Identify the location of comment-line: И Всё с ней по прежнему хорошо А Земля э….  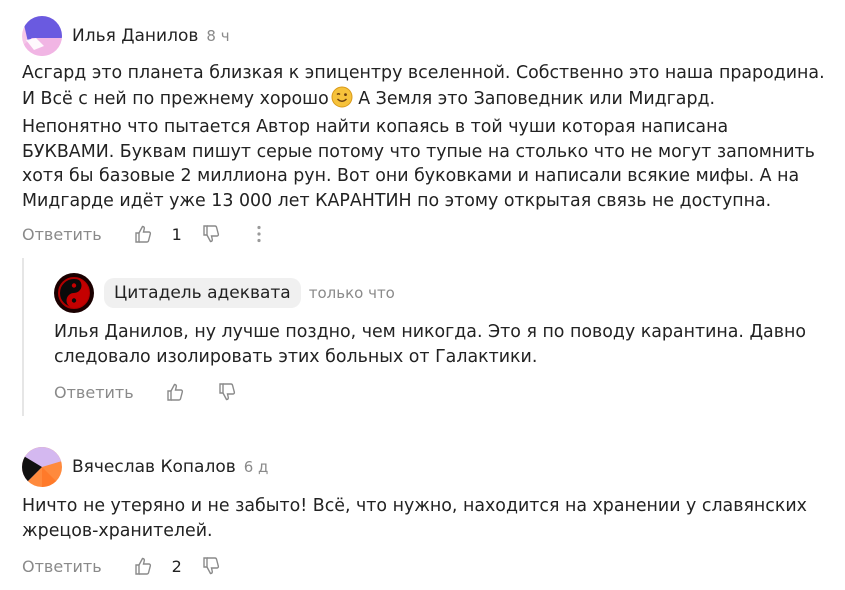
(423, 101).